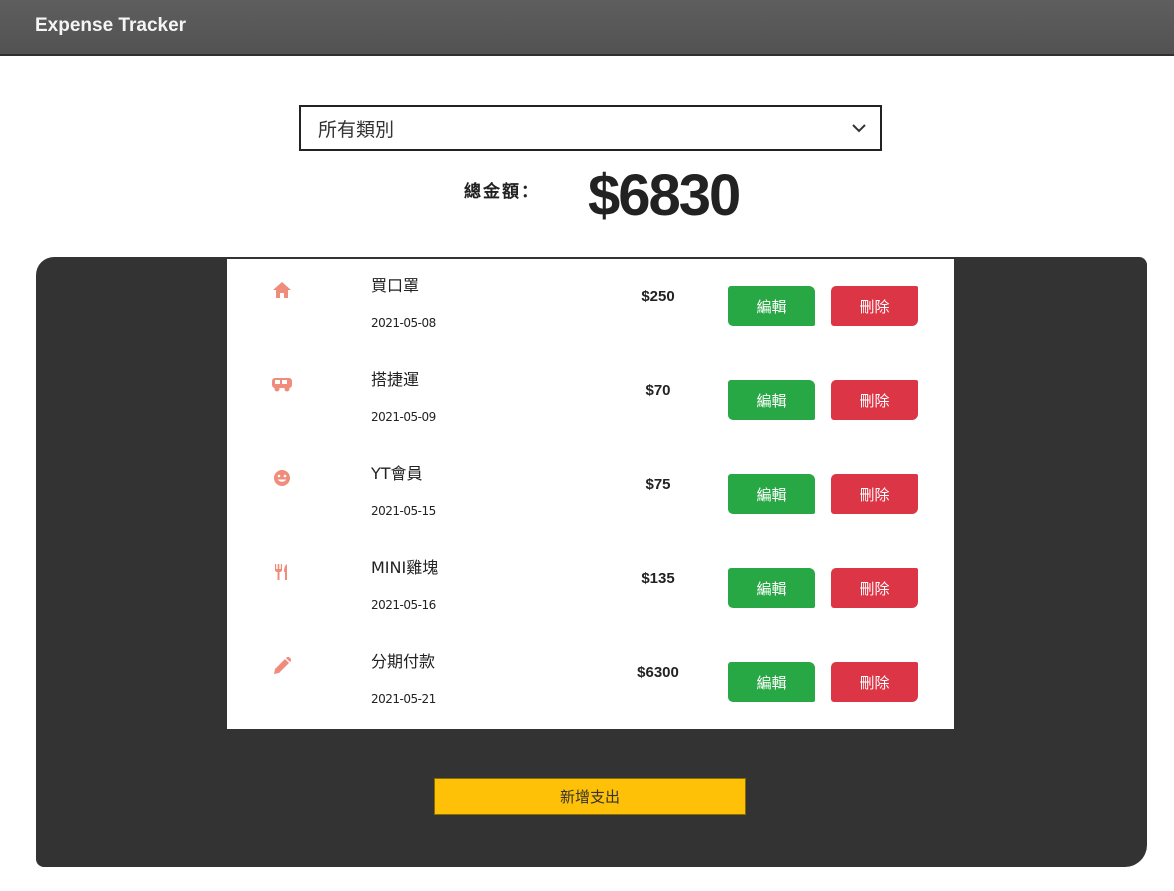 The image size is (1174, 891). Describe the element at coordinates (502, 192) in the screenshot. I see `total-label: 總金額：` at that location.